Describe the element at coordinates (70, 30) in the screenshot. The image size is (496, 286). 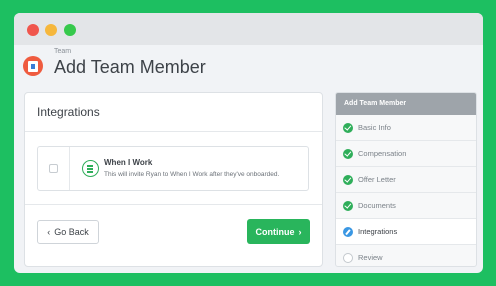
I see `maximize-window-button` at that location.